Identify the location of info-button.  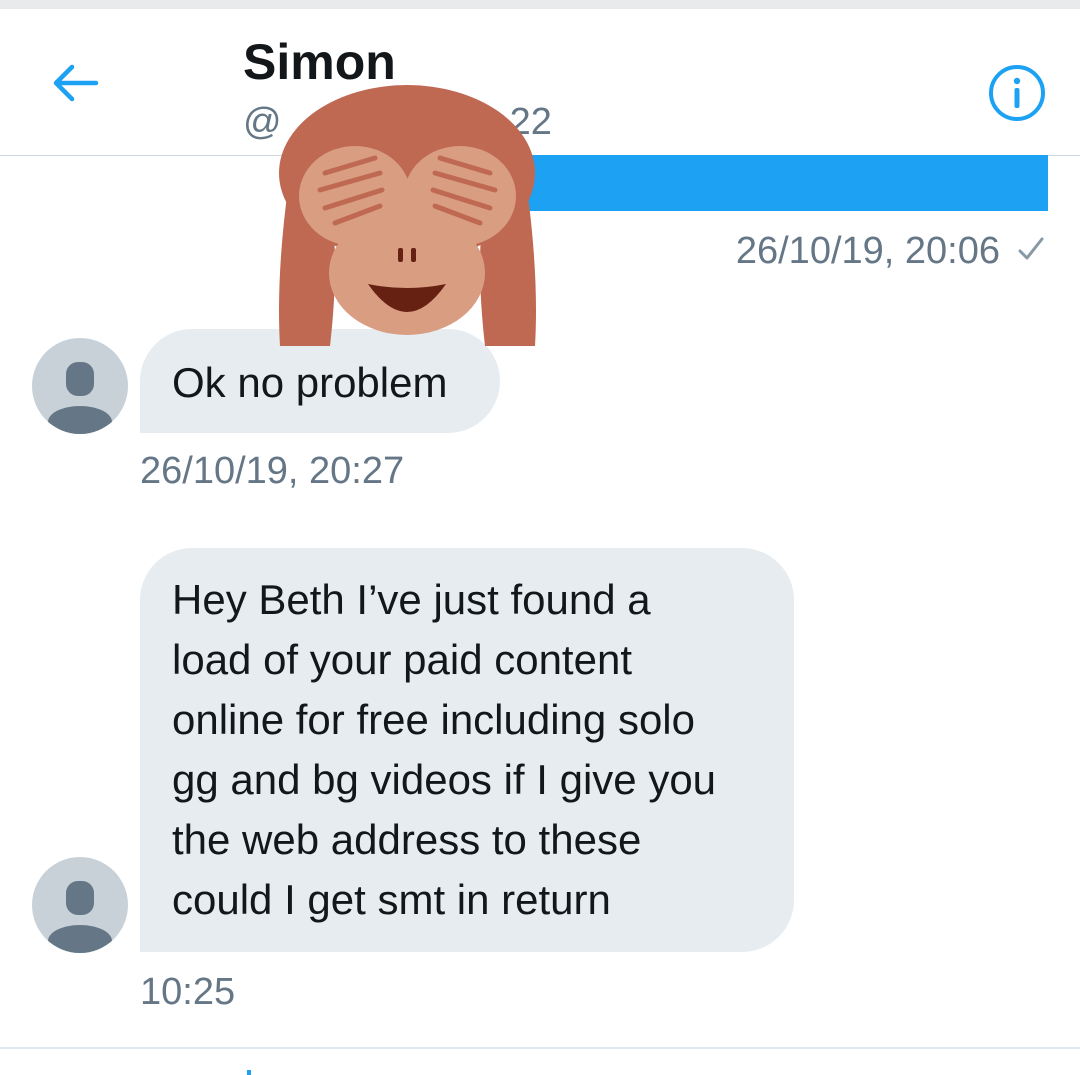
(1017, 93).